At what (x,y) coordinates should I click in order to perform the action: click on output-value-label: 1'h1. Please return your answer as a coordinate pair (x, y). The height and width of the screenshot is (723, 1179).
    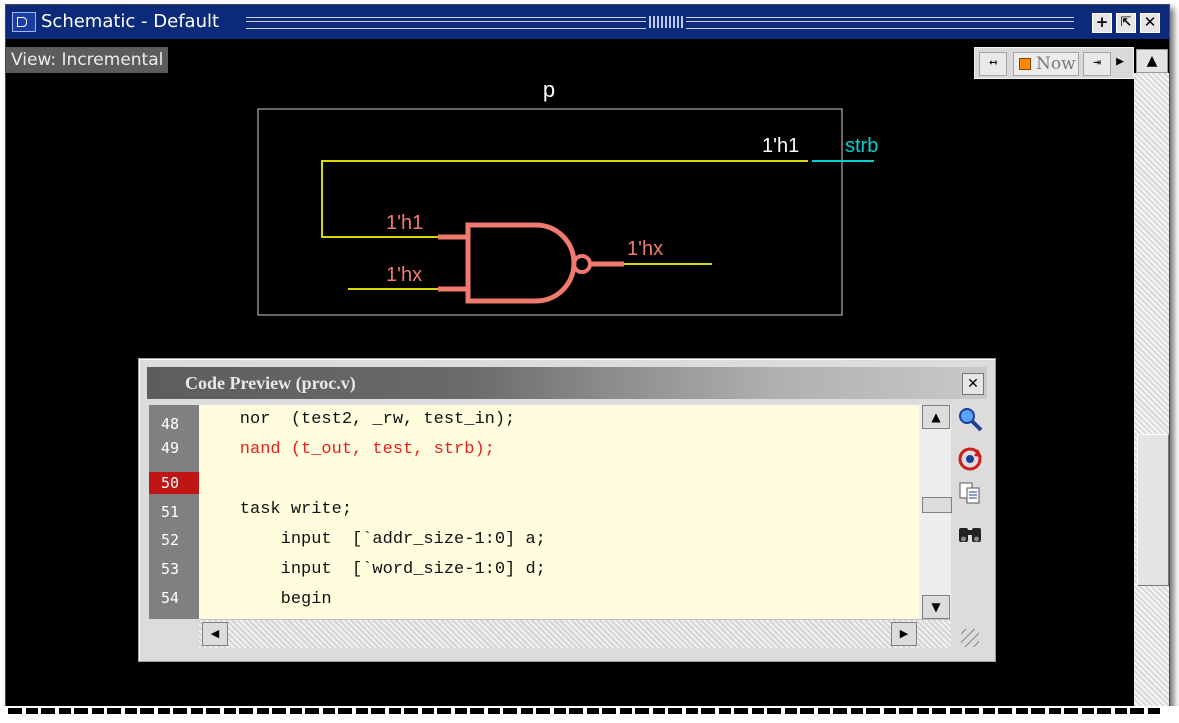
    Looking at the image, I should click on (780, 146).